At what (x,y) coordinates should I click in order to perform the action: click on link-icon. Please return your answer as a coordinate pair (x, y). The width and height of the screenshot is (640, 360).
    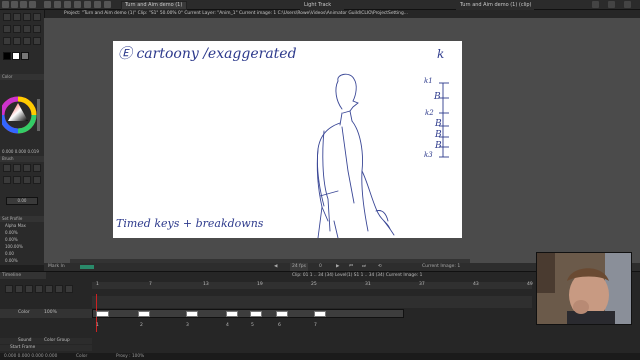
    Looking at the image, I should click on (49, 289).